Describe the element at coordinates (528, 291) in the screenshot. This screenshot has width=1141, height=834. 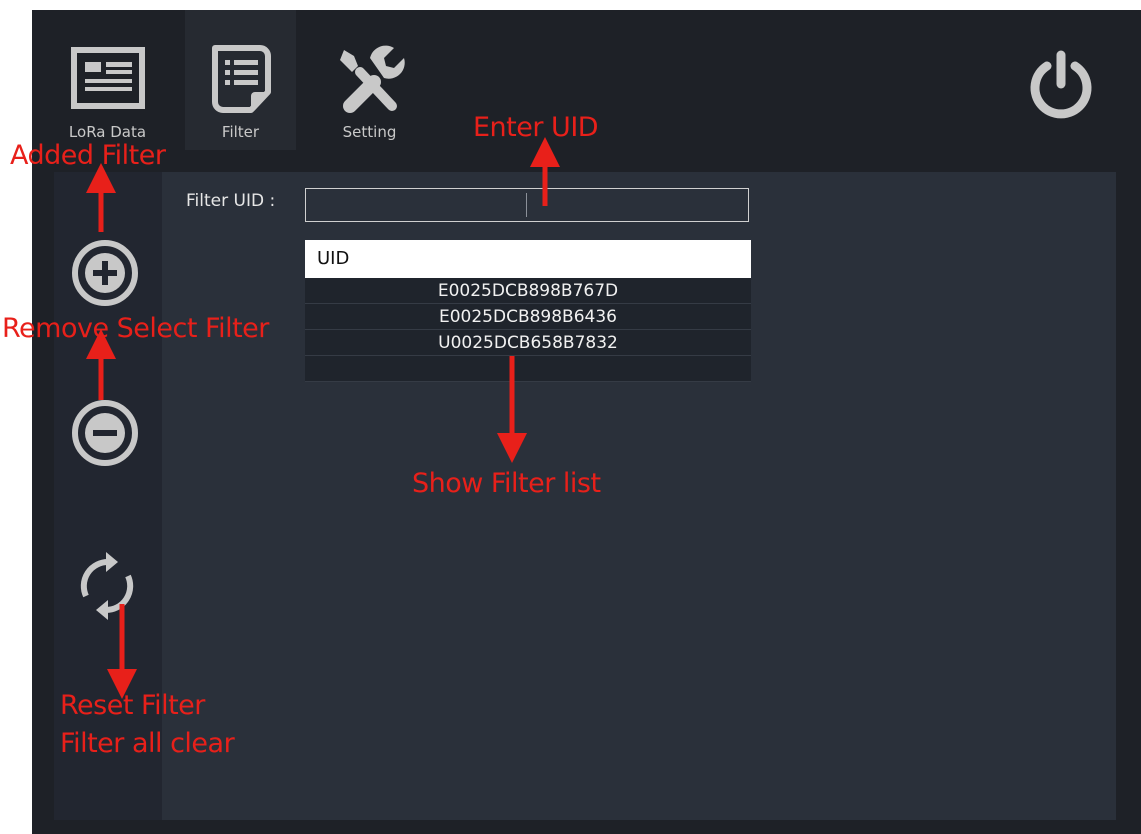
I see `table-row: E0025DCB898B767D` at that location.